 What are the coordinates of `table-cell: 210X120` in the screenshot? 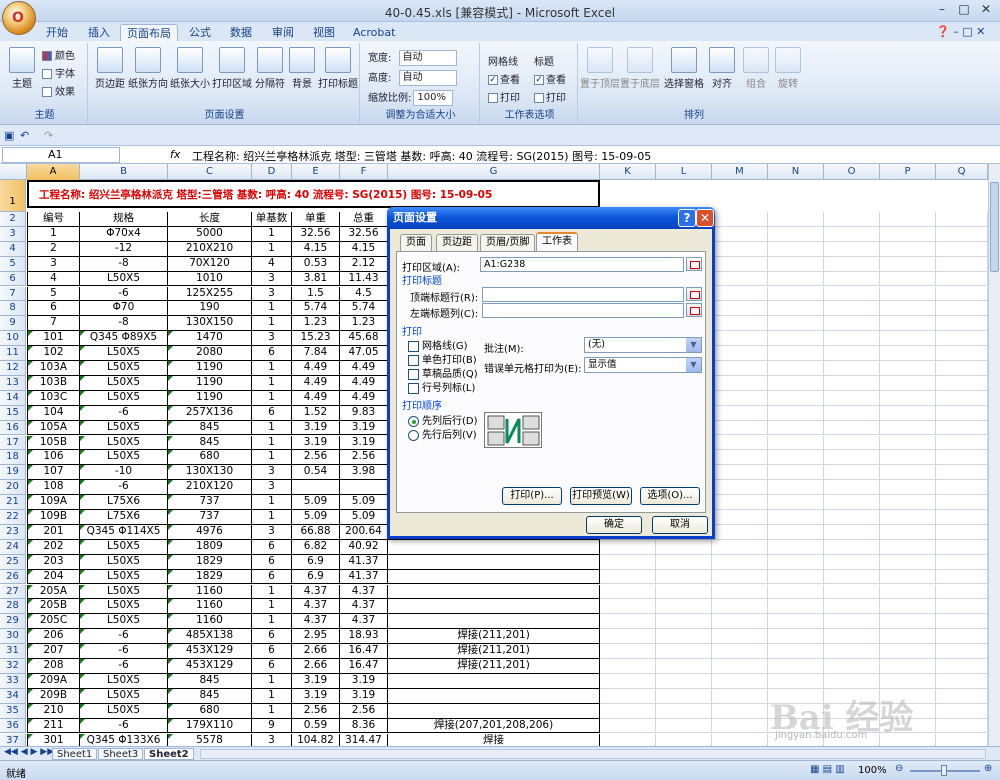 It's located at (210, 488).